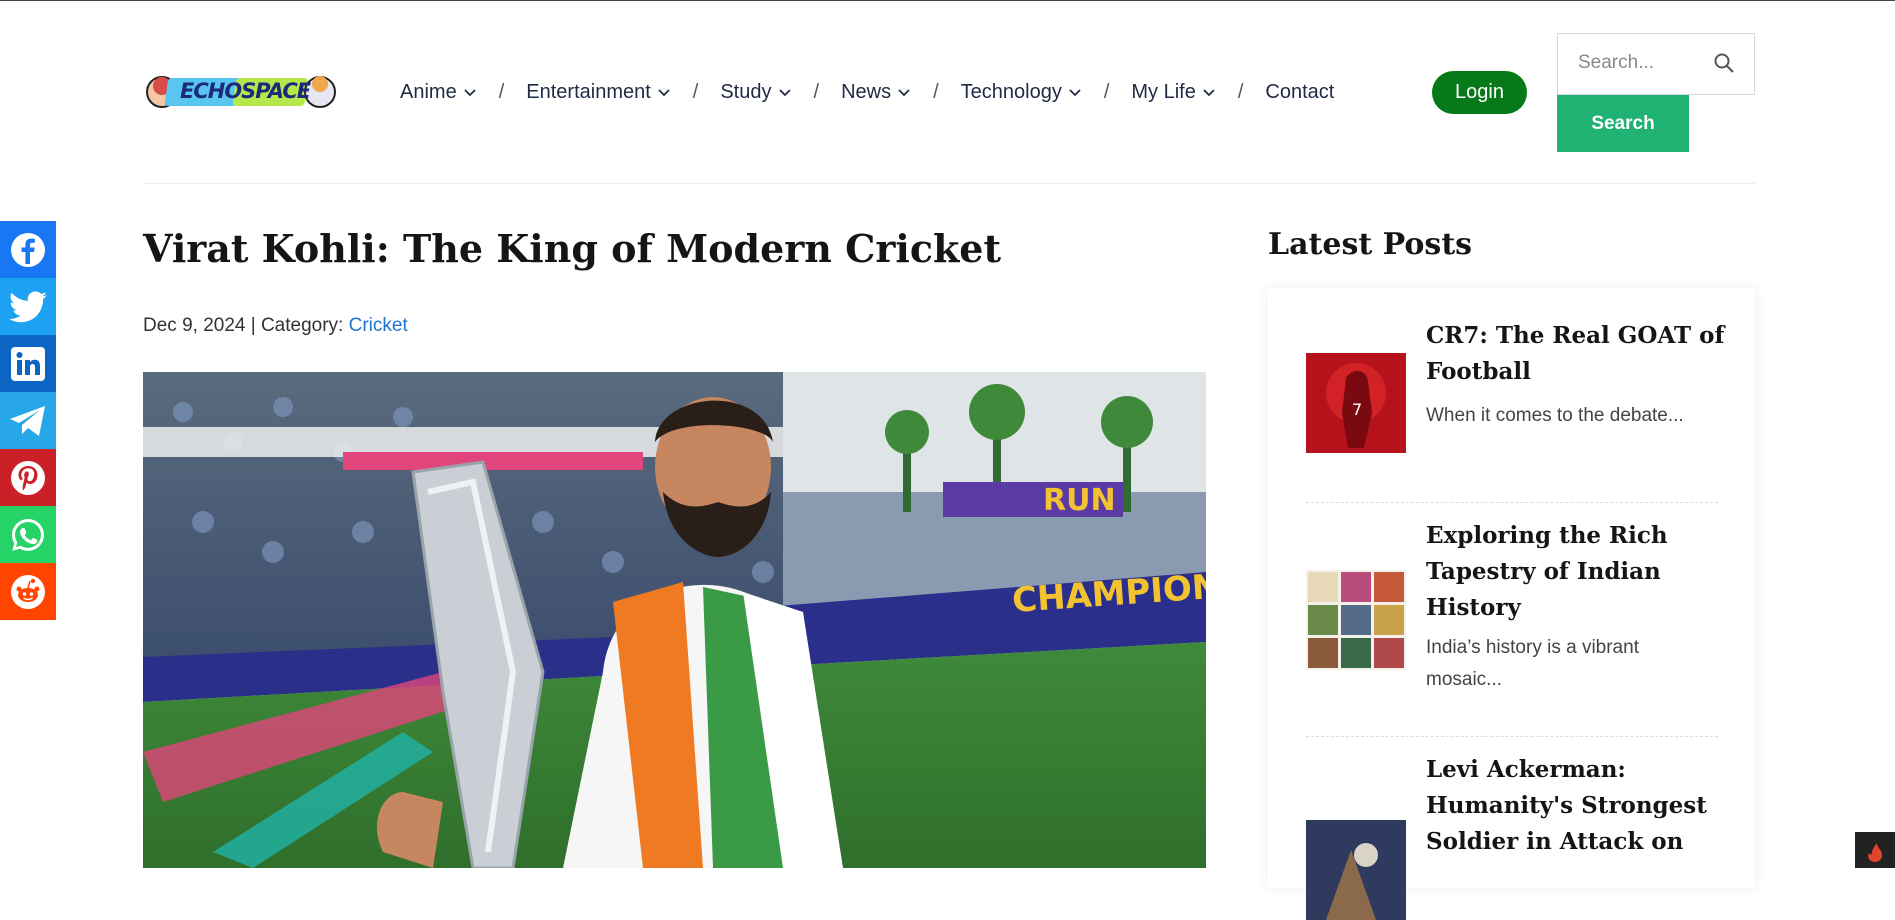  What do you see at coordinates (1479, 92) in the screenshot?
I see `login-button: Login` at bounding box center [1479, 92].